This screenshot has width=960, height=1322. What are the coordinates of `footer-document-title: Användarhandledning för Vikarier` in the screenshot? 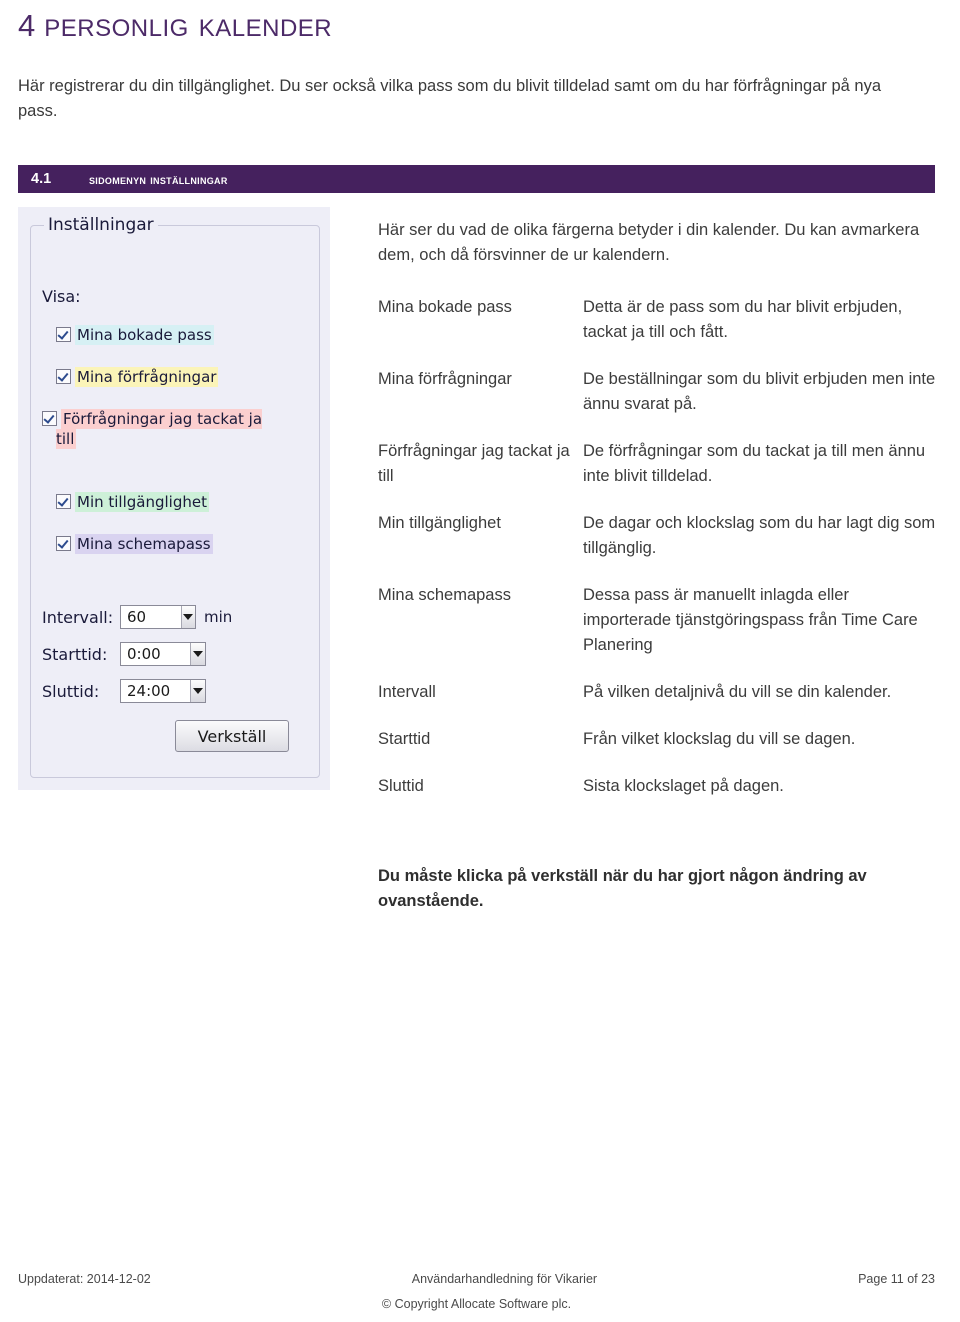 It's located at (504, 1279).